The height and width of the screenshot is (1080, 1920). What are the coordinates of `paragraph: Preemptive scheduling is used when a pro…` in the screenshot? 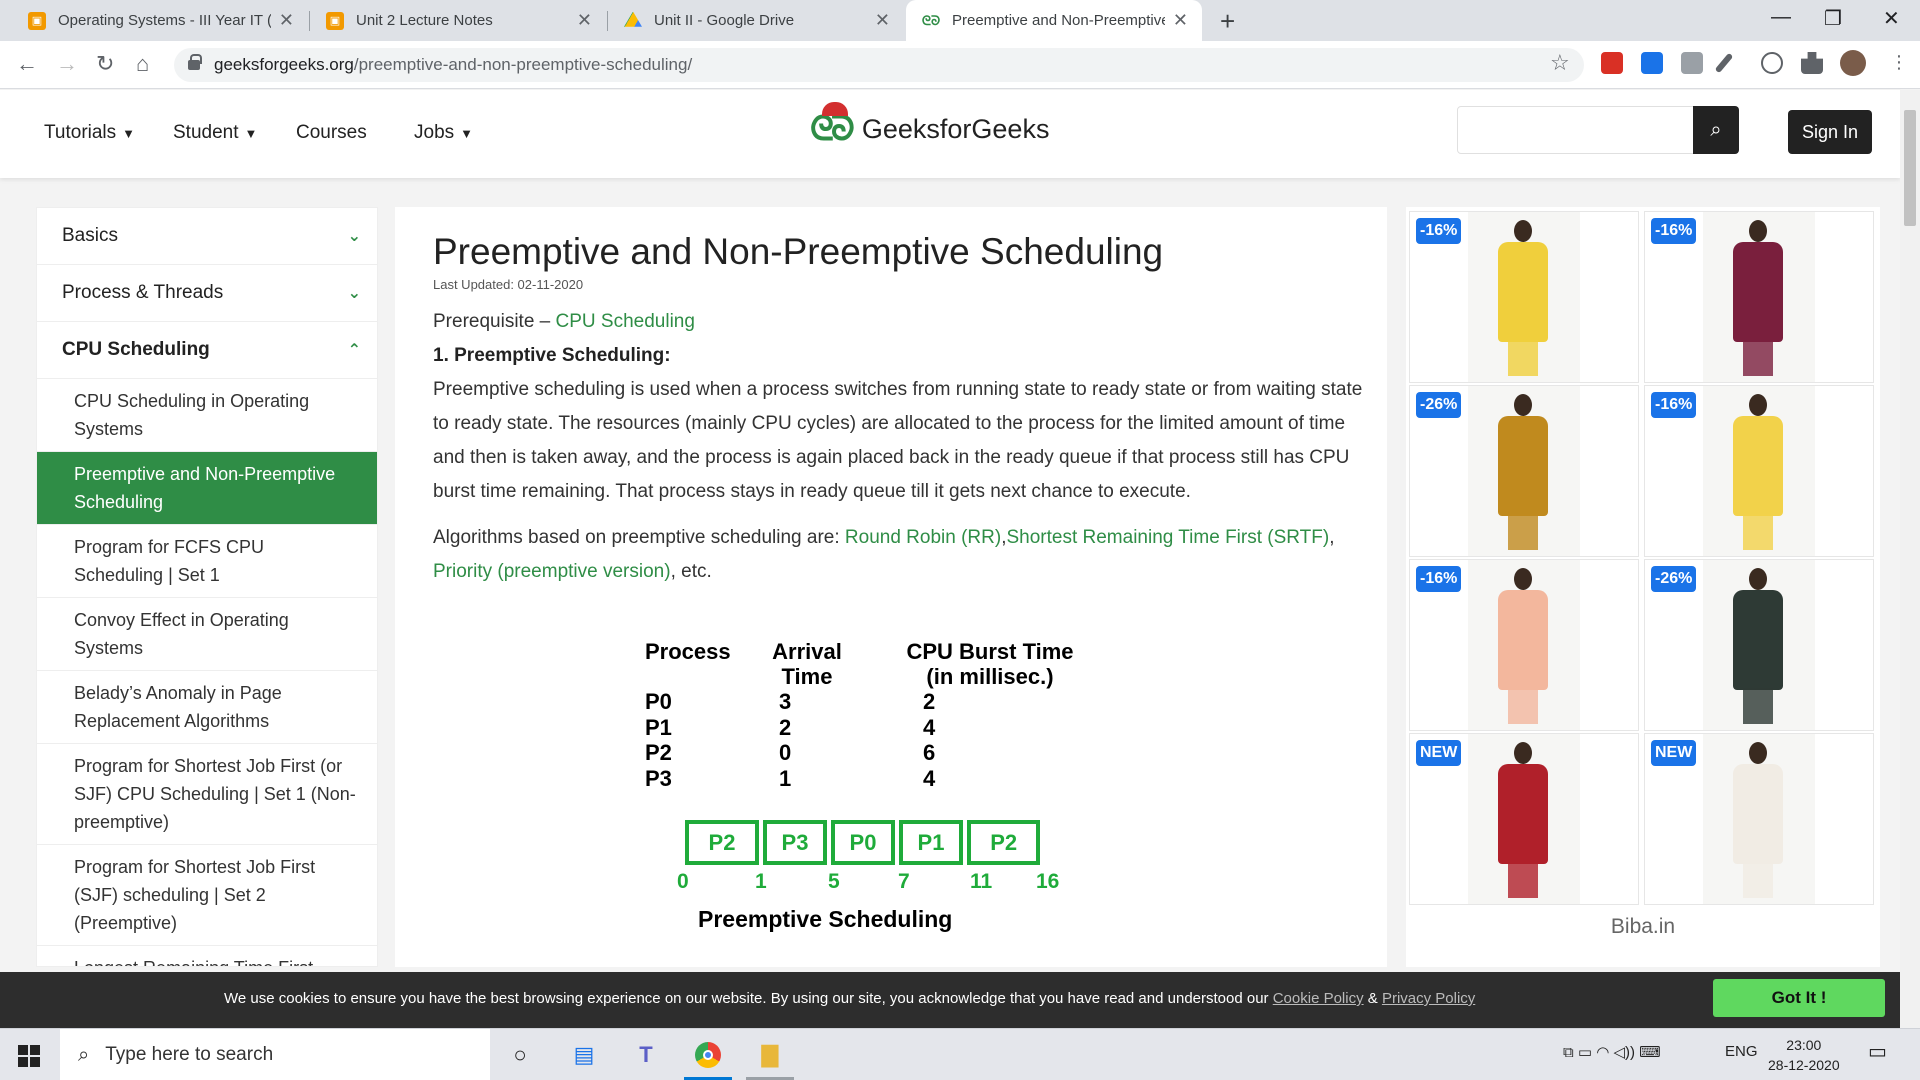 It's located at (898, 440).